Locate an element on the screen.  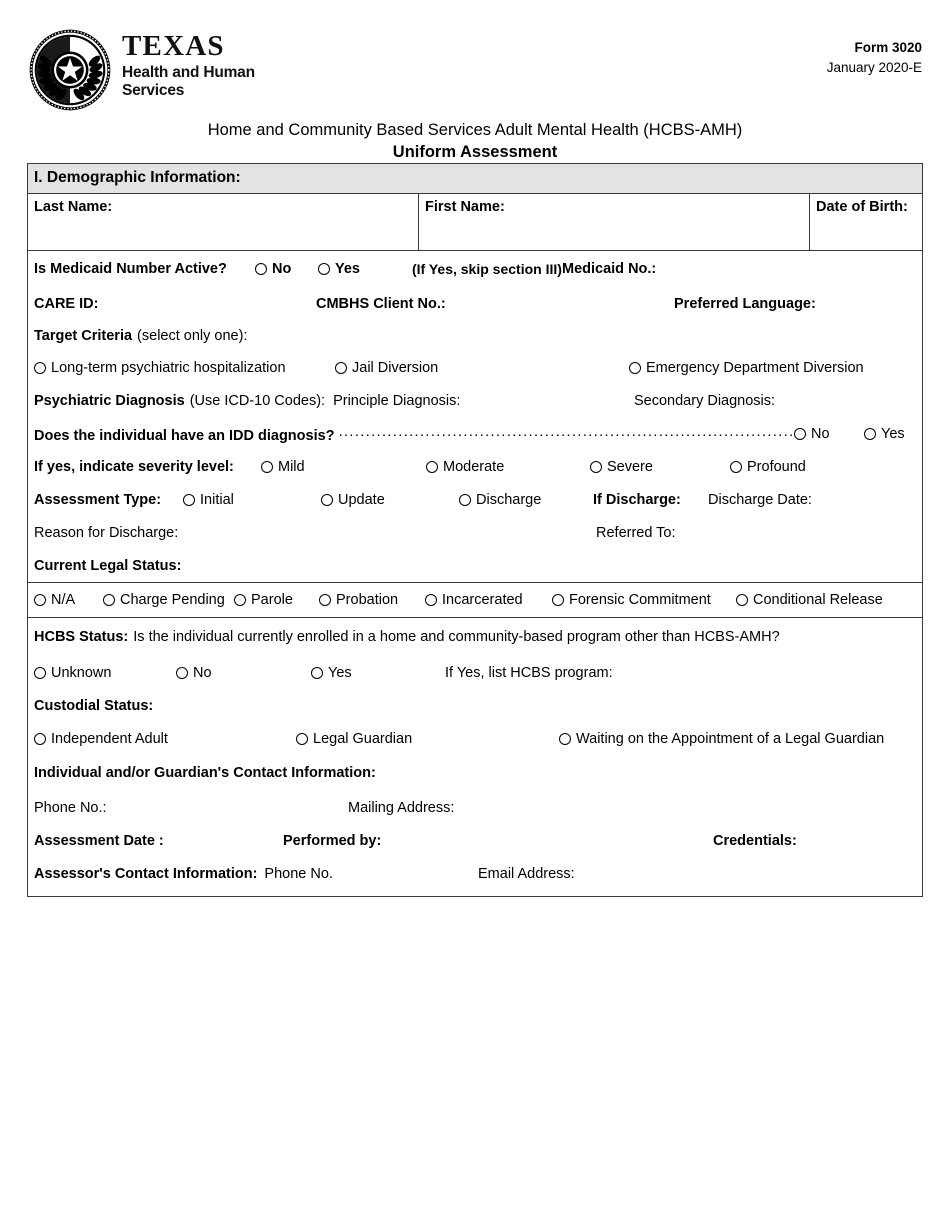
severity-option-3-label: Profound is located at coordinates (776, 466).